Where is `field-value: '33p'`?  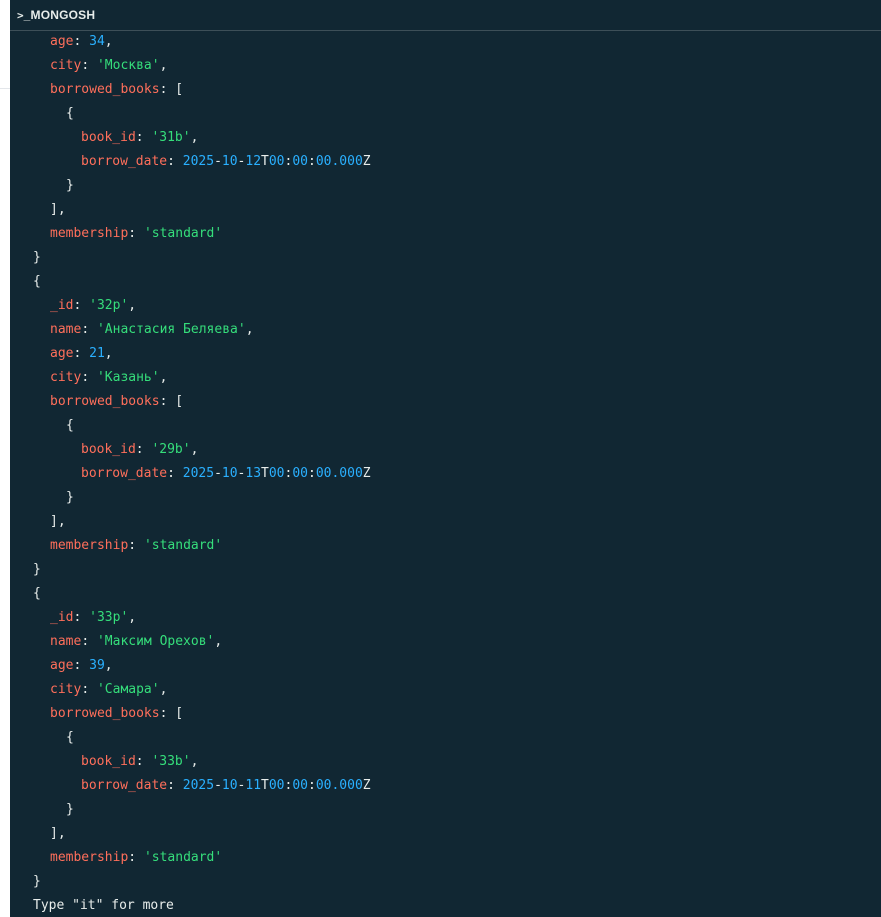
field-value: '33p' is located at coordinates (109, 617).